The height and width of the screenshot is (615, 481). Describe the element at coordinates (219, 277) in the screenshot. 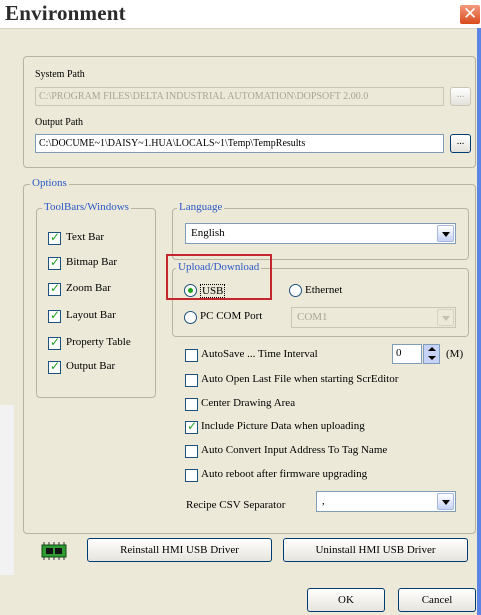

I see `usb-highlight-annotation` at that location.